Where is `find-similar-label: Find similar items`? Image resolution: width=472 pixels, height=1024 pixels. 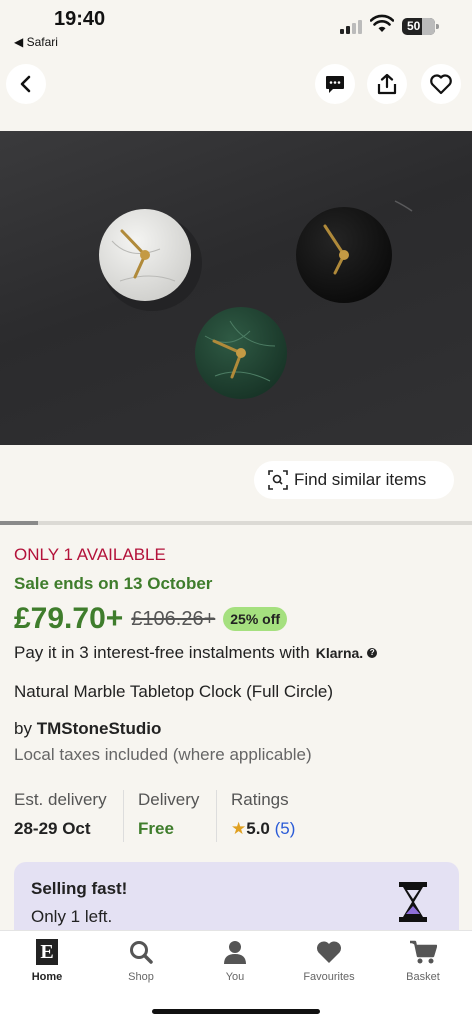 find-similar-label: Find similar items is located at coordinates (360, 479).